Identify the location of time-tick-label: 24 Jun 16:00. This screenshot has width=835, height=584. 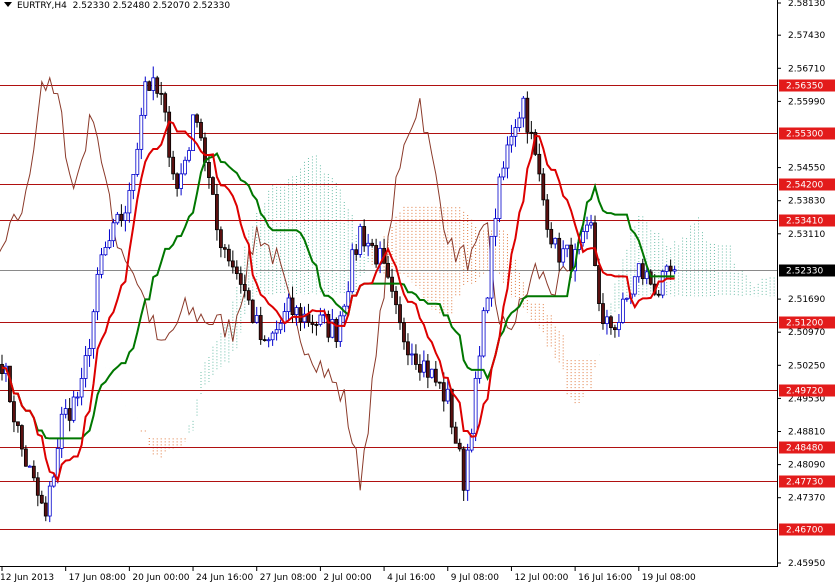
(224, 578).